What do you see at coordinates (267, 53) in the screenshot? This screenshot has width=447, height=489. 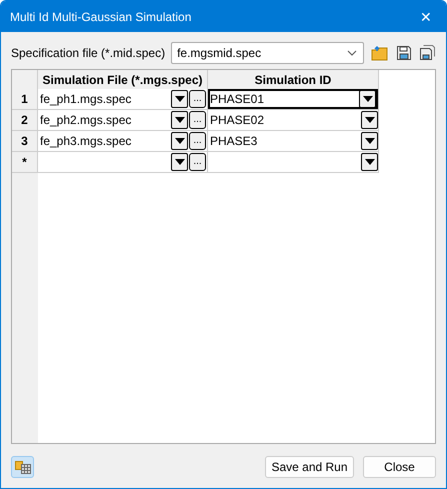 I see `spec-file-dropdown: fe.mgsmid.spec` at bounding box center [267, 53].